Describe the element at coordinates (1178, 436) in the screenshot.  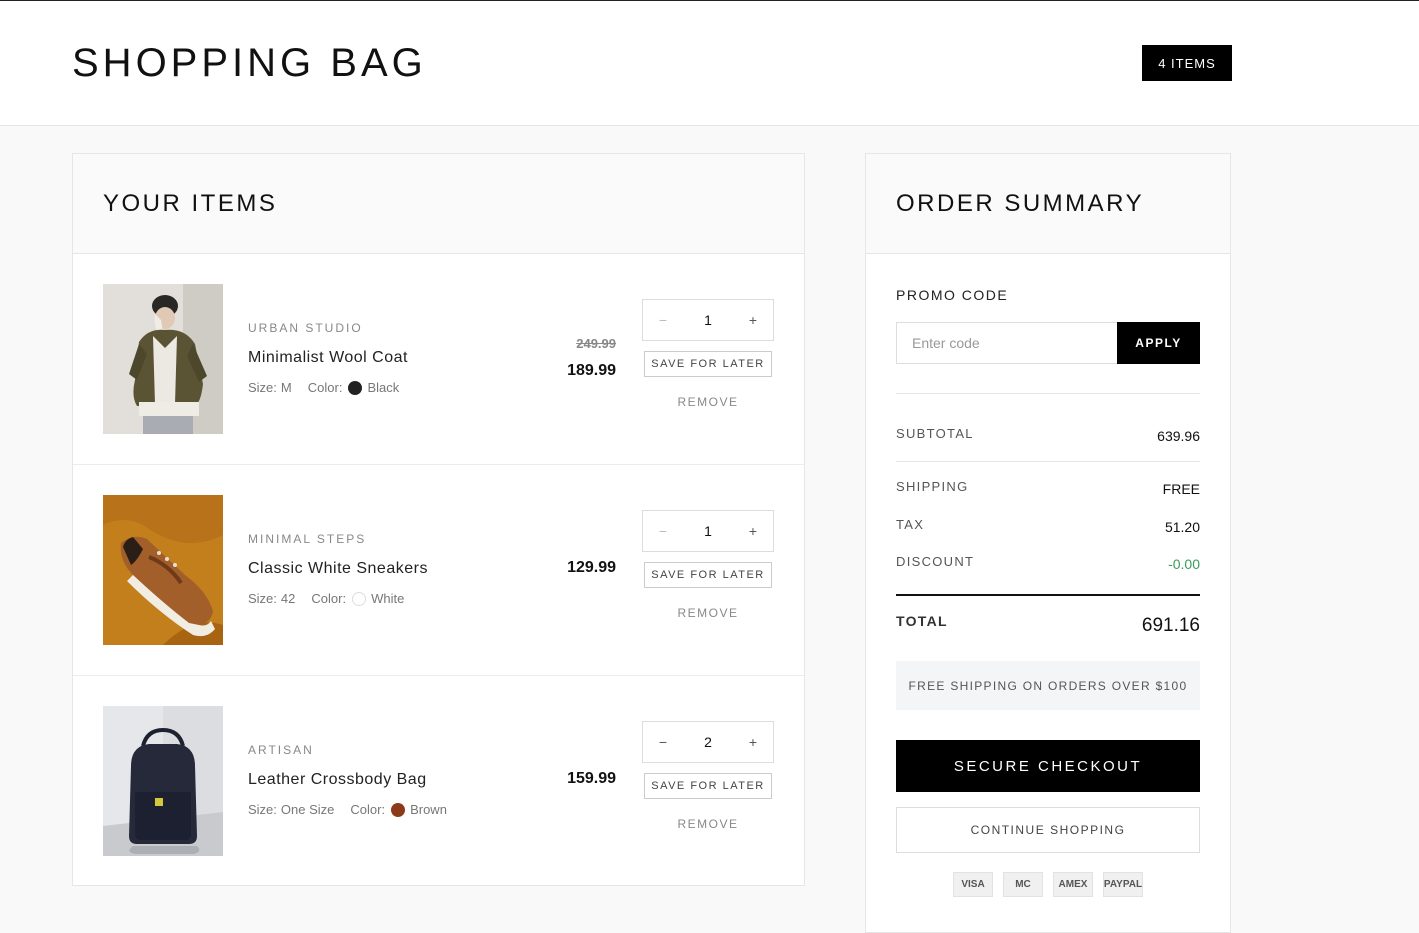
I see `subtotal-value: 639.96` at that location.